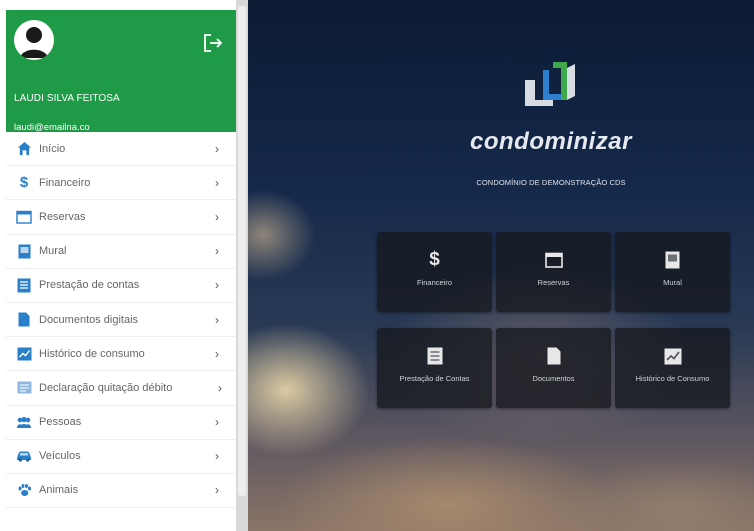 The image size is (754, 531). I want to click on tile-documentos: Documentos, so click(553, 368).